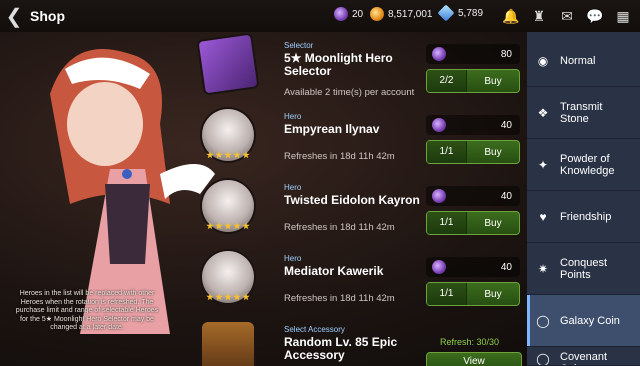 This screenshot has height=366, width=640. What do you see at coordinates (583, 113) in the screenshot?
I see `tab-transmit-stone: ❖ Transmit Stone` at bounding box center [583, 113].